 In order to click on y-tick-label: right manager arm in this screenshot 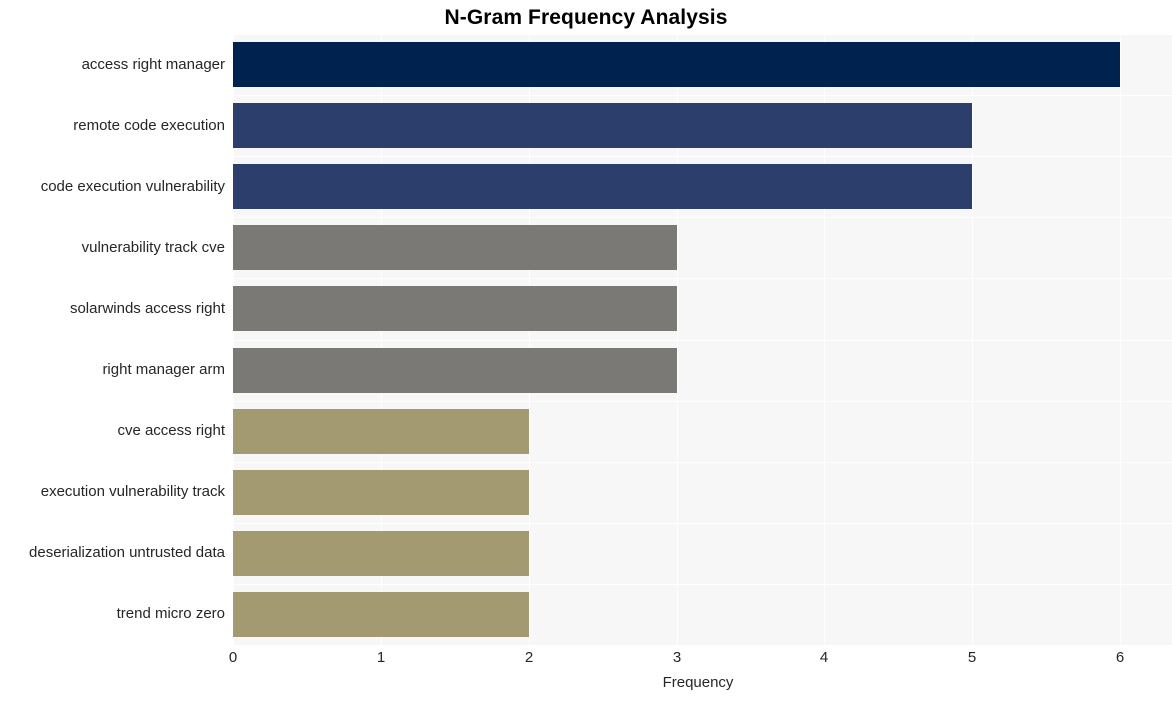, I will do `click(163, 369)`.